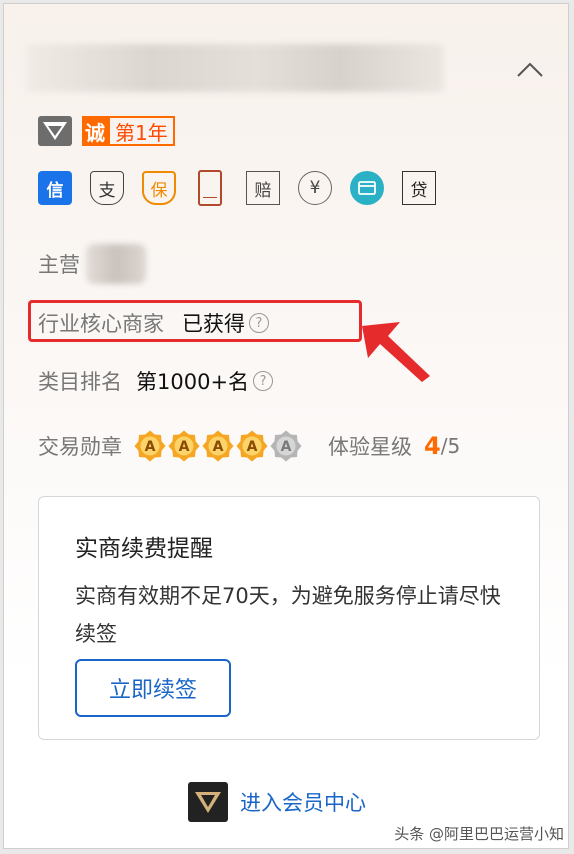  What do you see at coordinates (315, 188) in the screenshot?
I see `yuan-icon: ¥` at bounding box center [315, 188].